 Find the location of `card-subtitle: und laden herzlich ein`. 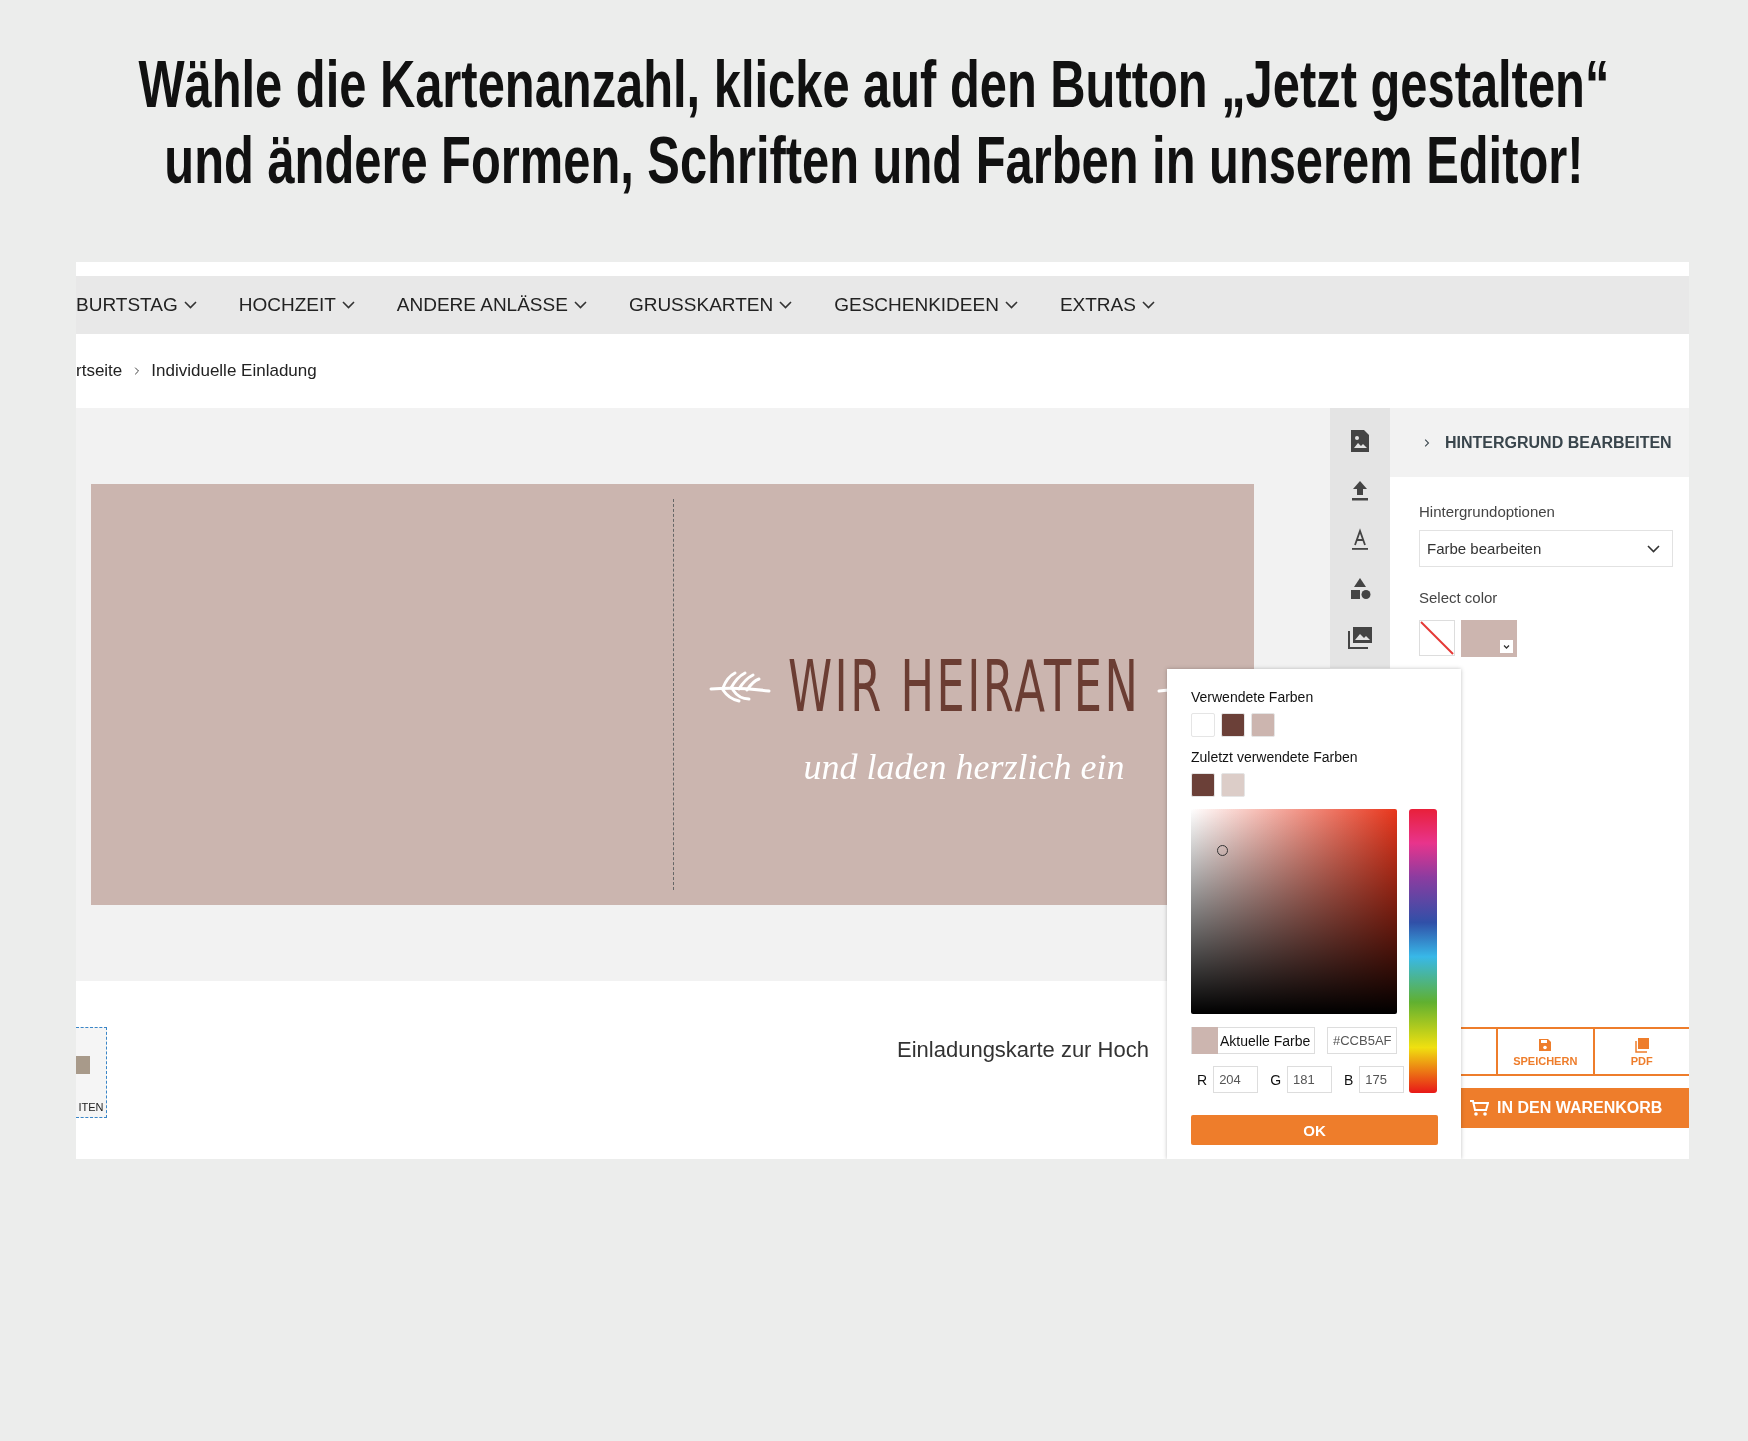

card-subtitle: und laden herzlich ein is located at coordinates (964, 767).